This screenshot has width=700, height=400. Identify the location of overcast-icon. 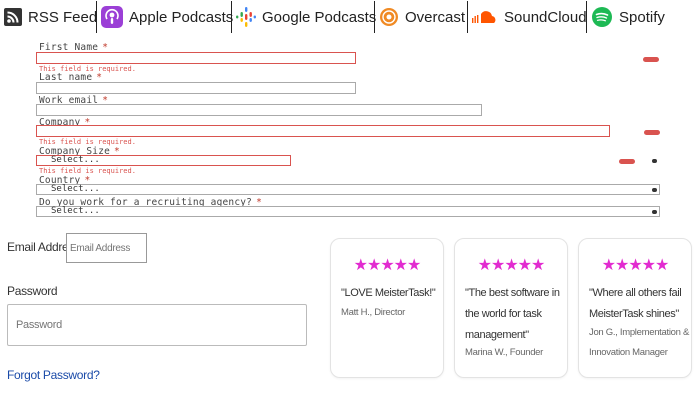
(389, 17).